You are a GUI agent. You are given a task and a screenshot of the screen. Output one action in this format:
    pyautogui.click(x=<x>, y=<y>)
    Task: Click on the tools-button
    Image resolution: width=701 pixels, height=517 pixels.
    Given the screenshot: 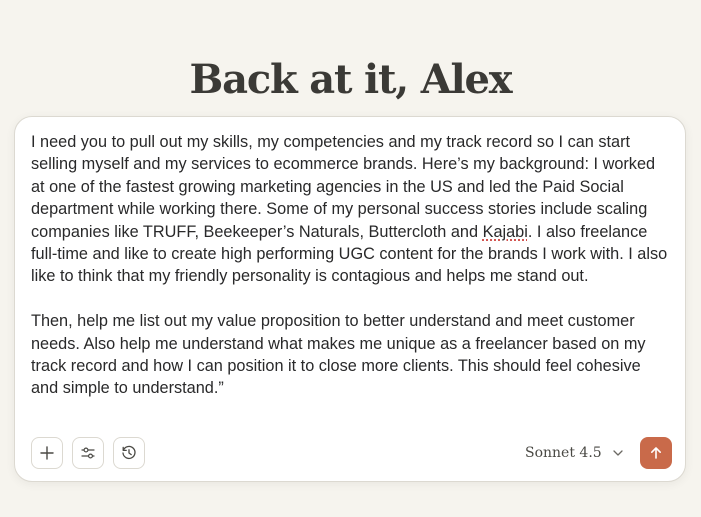 What is the action you would take?
    pyautogui.click(x=88, y=453)
    